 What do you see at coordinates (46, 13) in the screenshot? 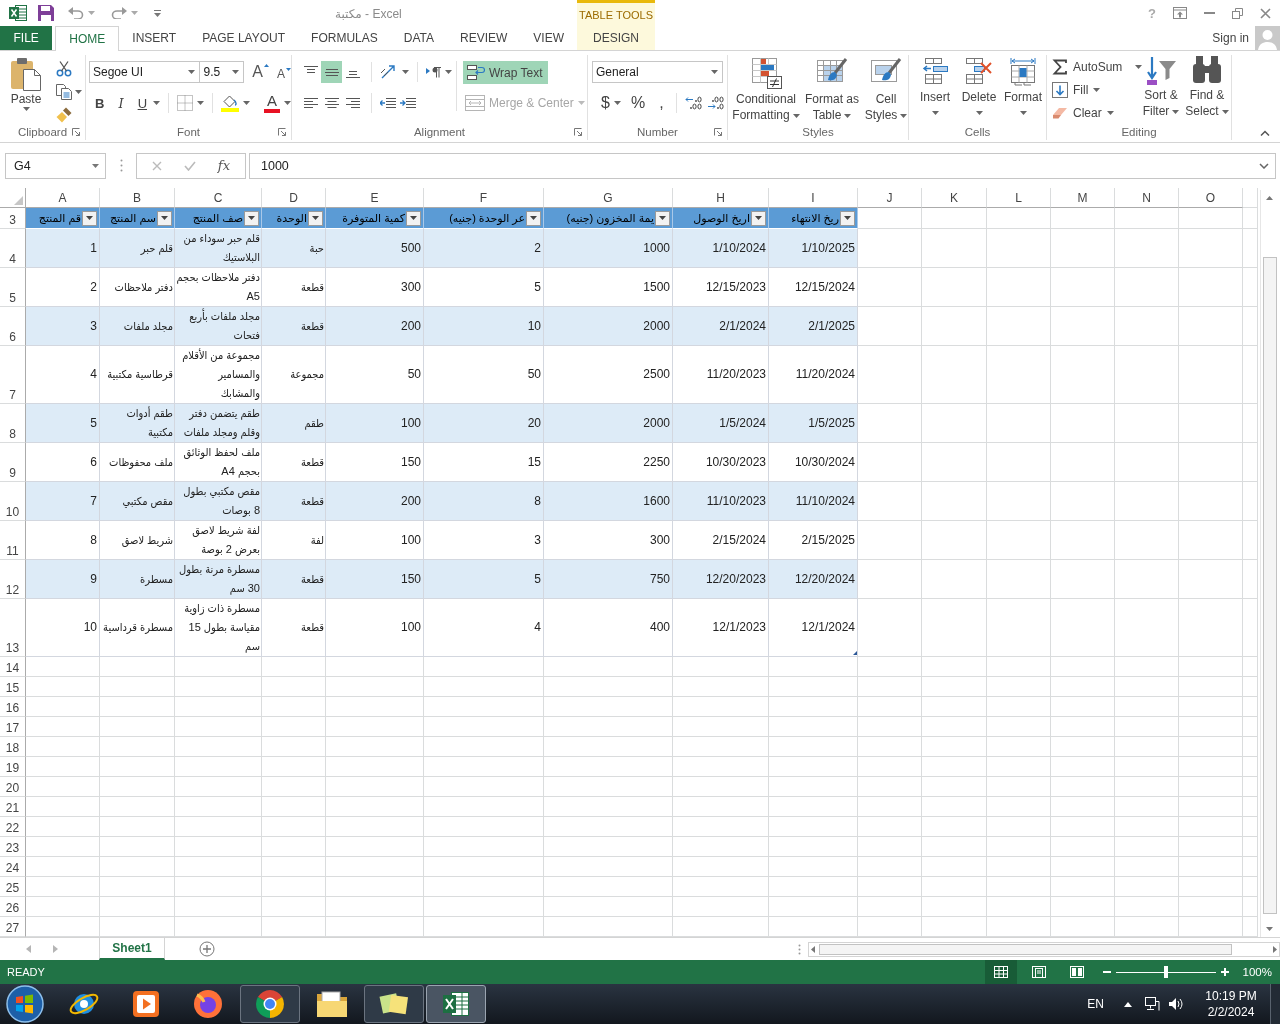
I see `save-icon` at bounding box center [46, 13].